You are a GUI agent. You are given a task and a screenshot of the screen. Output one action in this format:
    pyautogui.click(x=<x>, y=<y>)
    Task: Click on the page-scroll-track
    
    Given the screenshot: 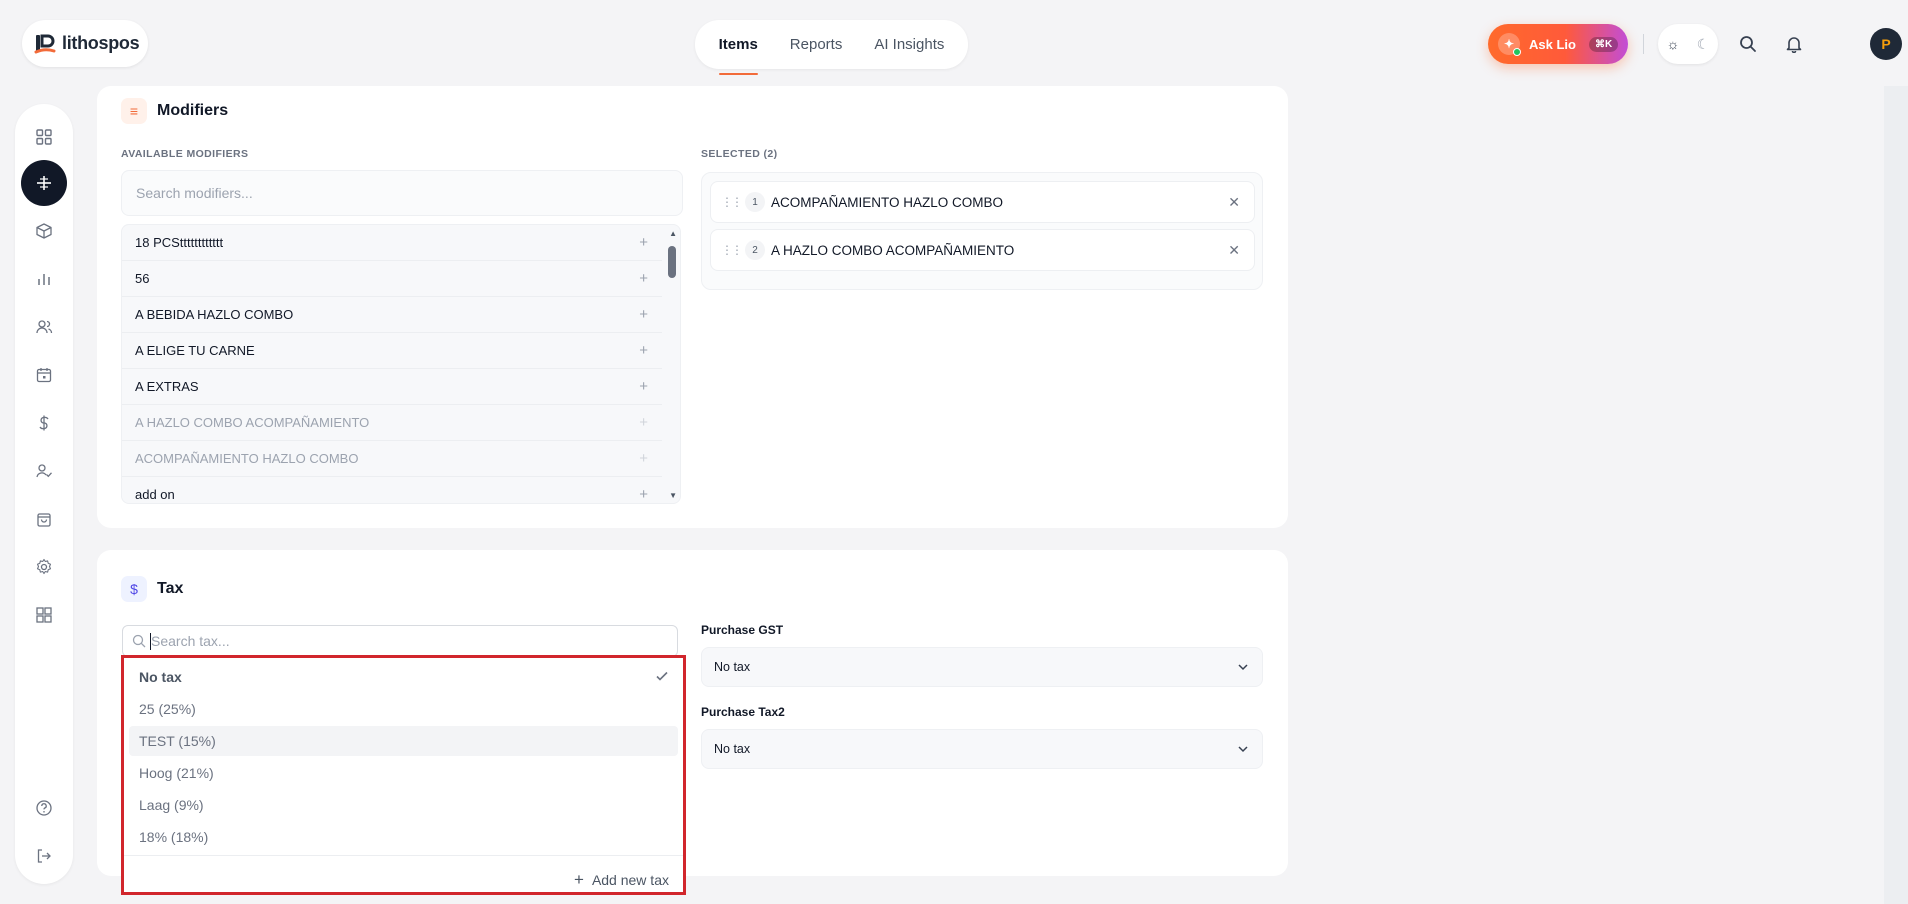 What is the action you would take?
    pyautogui.click(x=1896, y=495)
    